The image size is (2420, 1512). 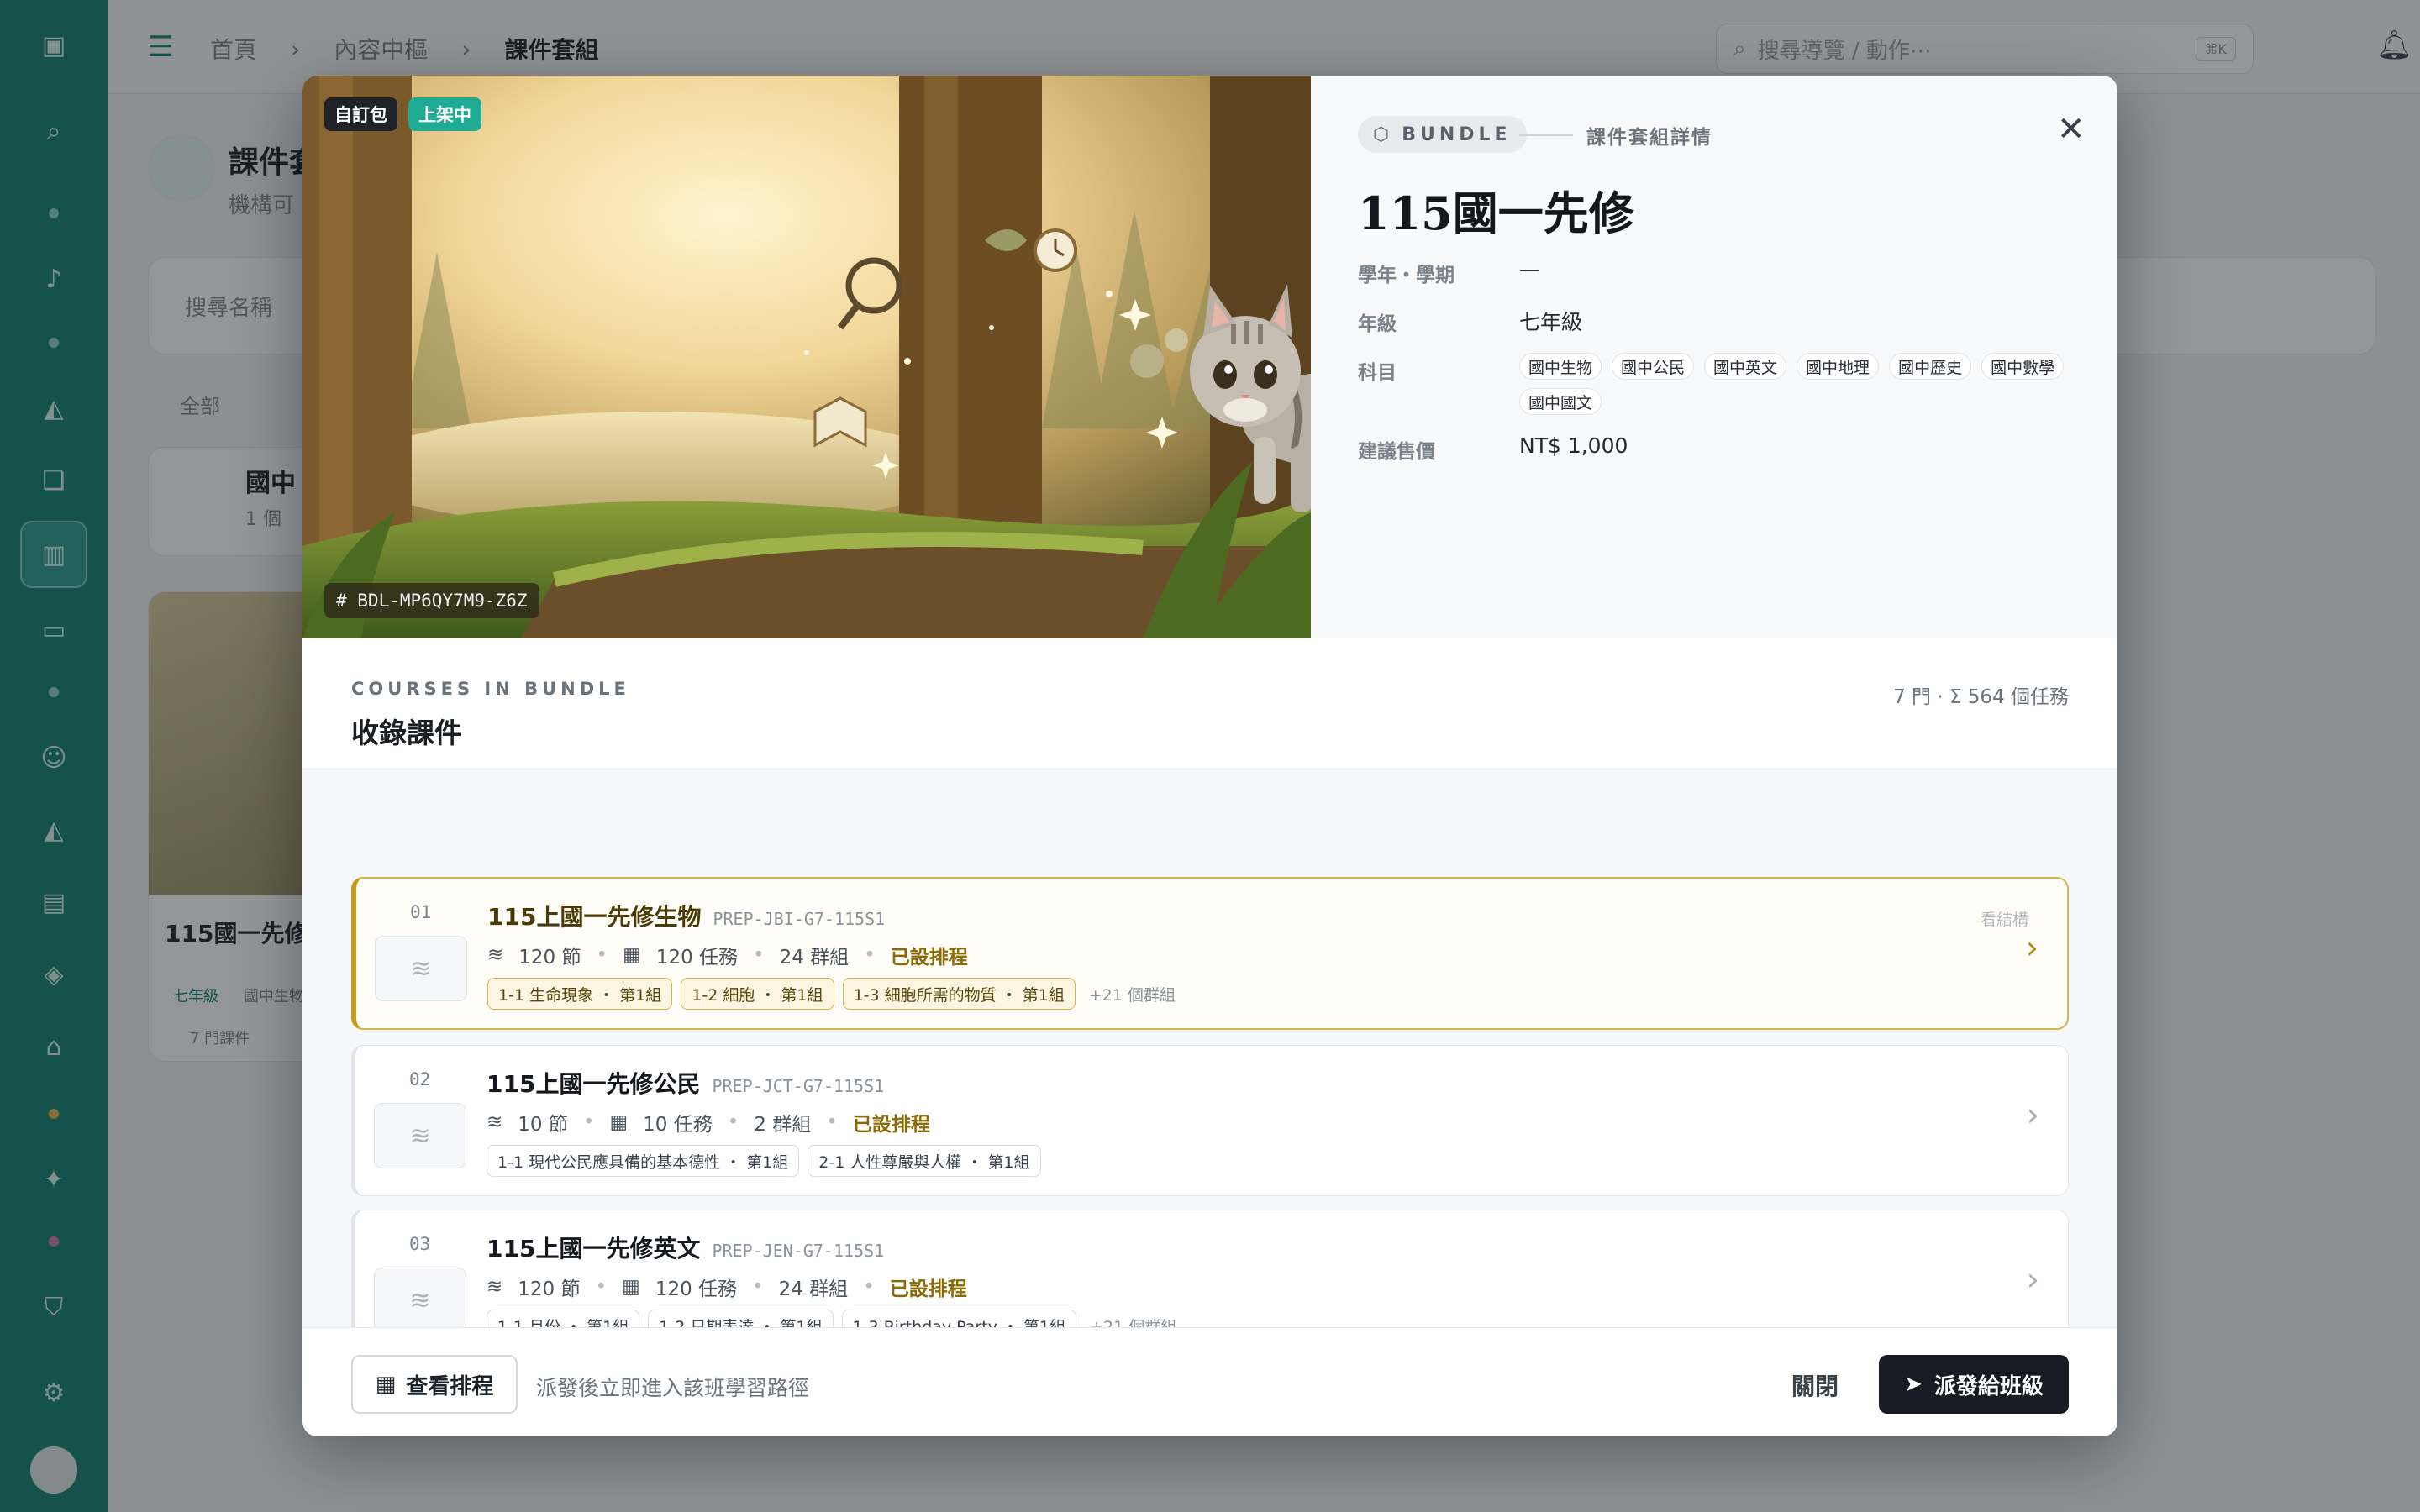 I want to click on group-tags: 1-1 現代公民應具備的基本德性 ・ 第1組 2-1 人性尊嚴與人權 ・ 第1組, so click(x=764, y=1161).